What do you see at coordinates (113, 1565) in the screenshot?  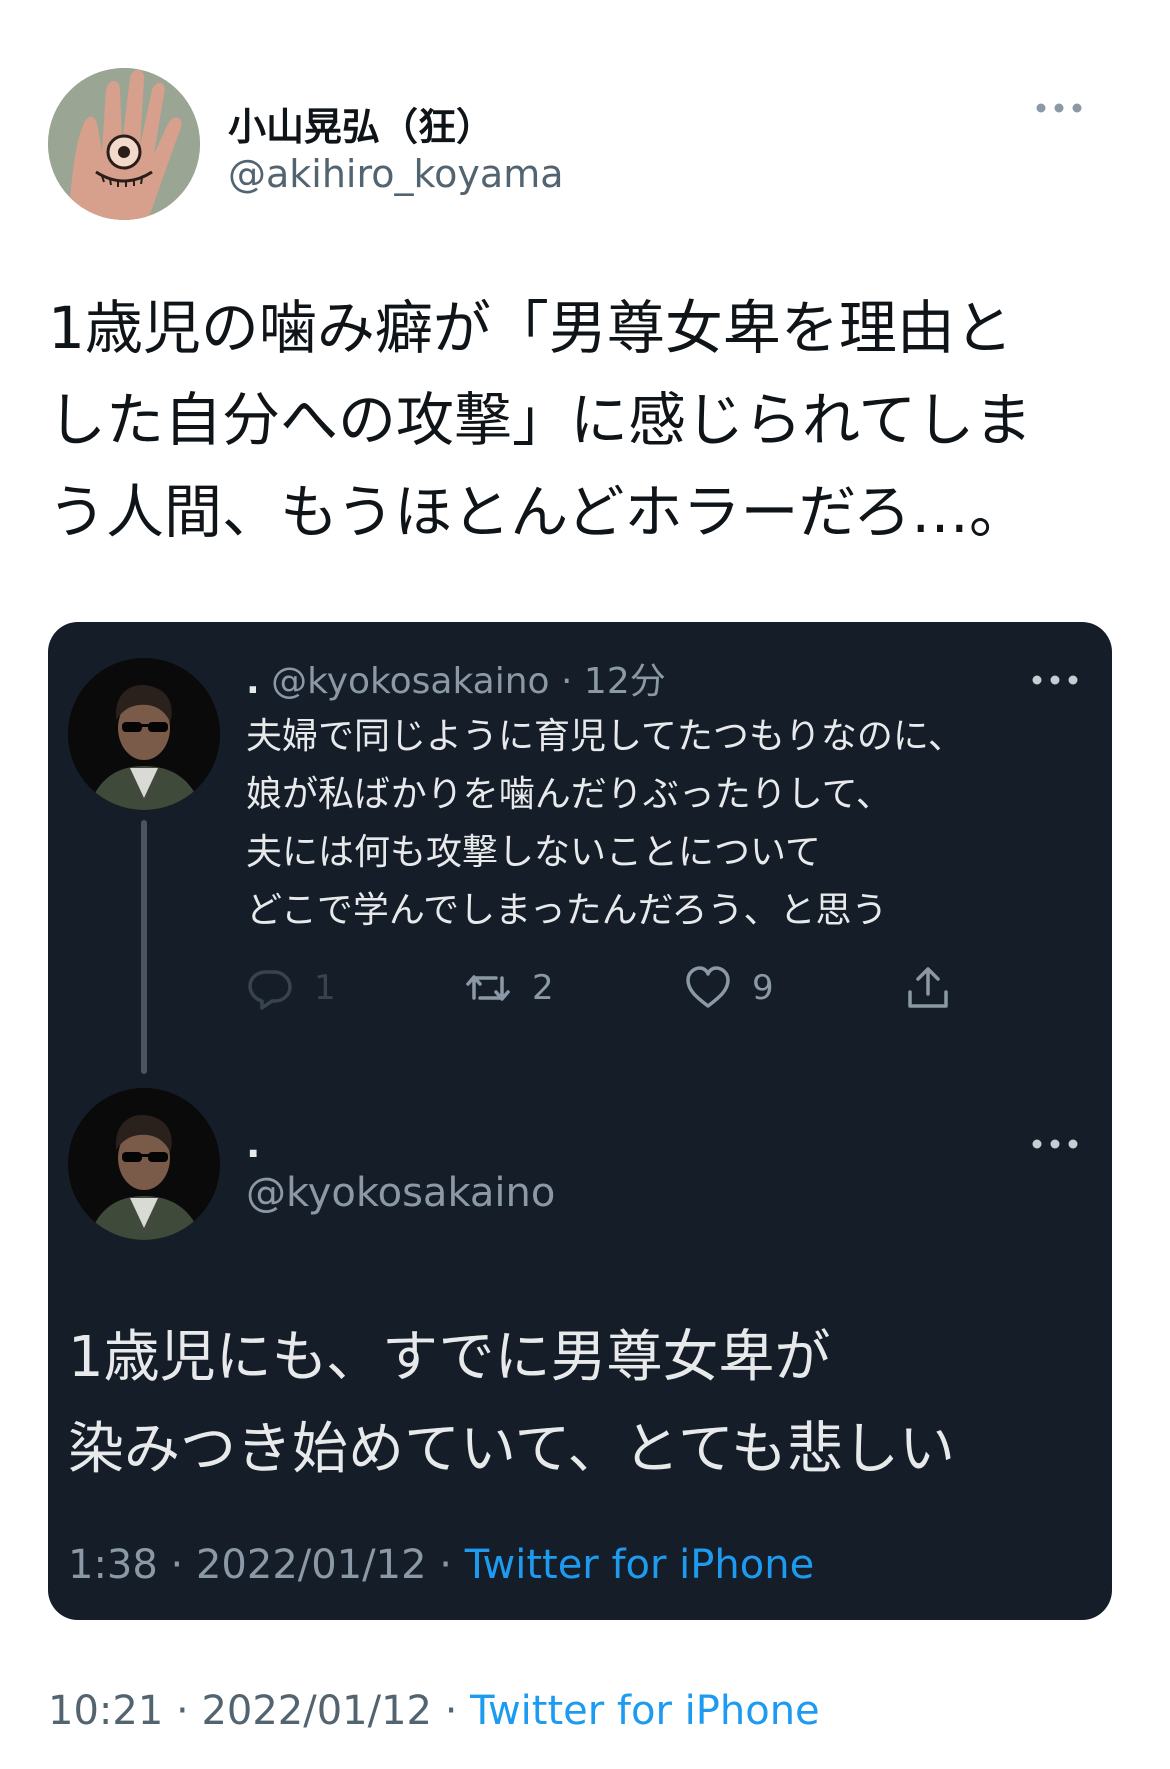 I see `quoted-second-time: 1:38` at bounding box center [113, 1565].